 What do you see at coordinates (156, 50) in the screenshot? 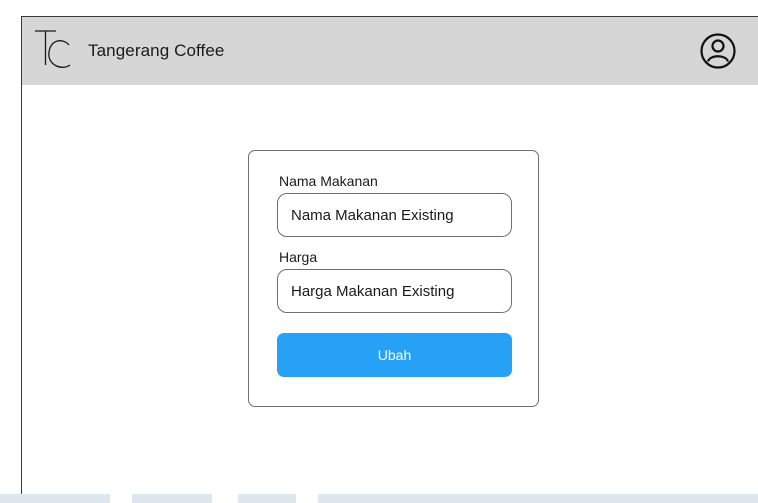
I see `brand-name: Tangerang Coffee` at bounding box center [156, 50].